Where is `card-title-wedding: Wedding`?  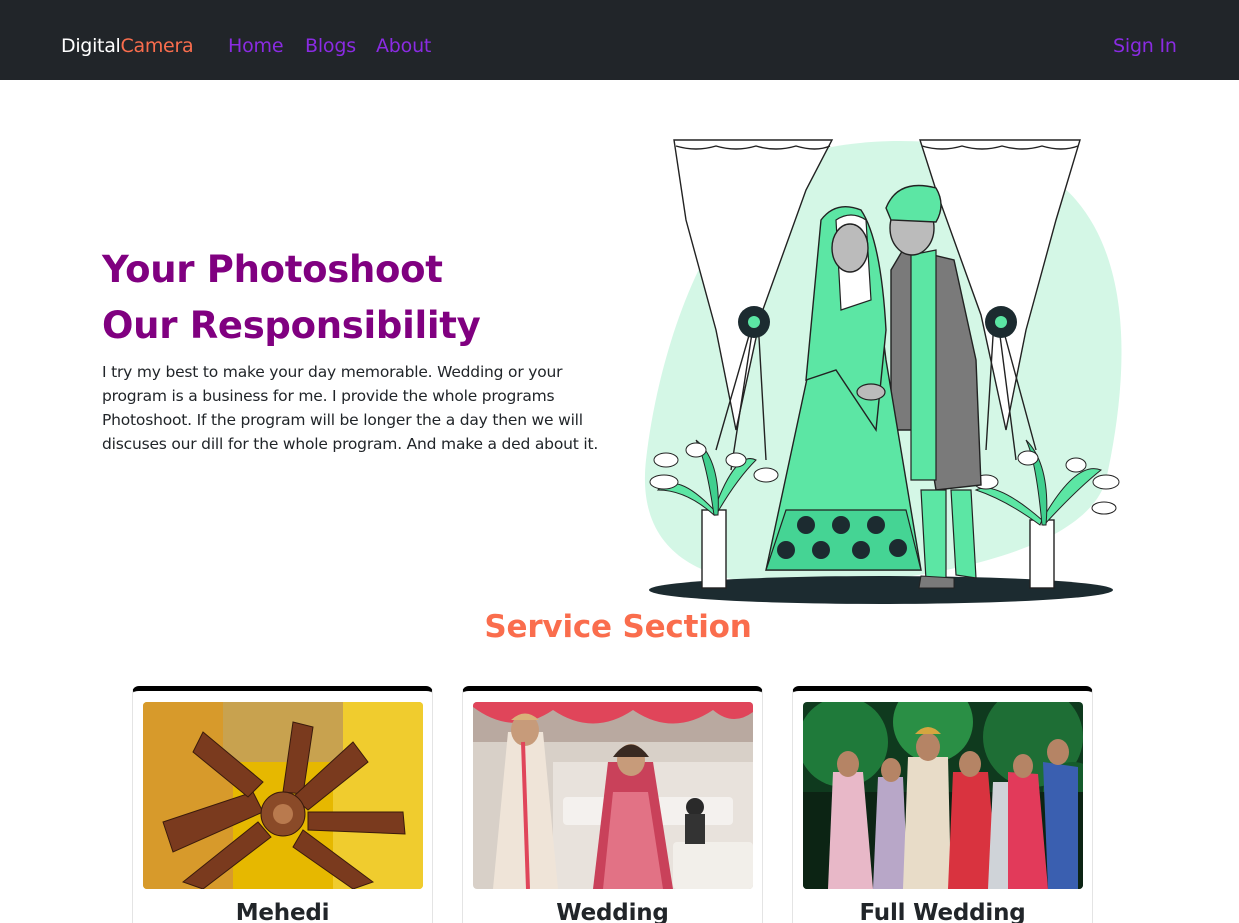 card-title-wedding: Wedding is located at coordinates (612, 911).